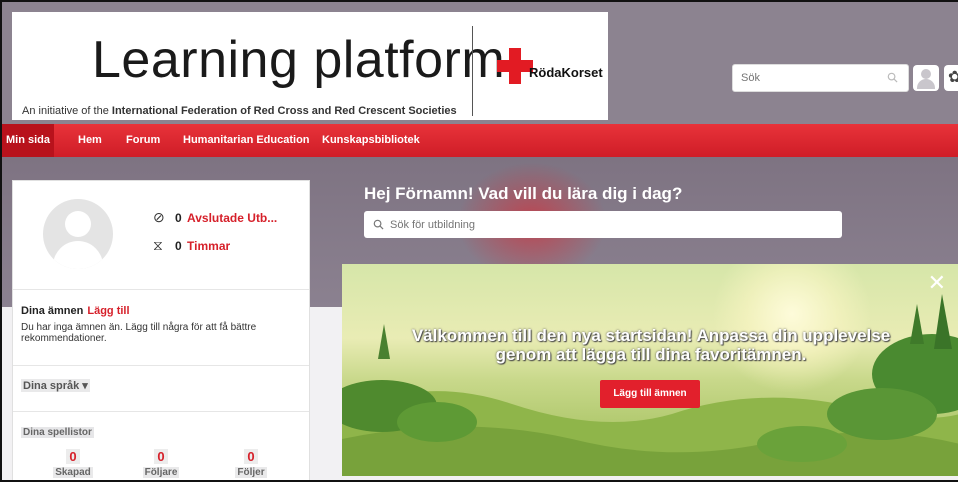  I want to click on close-icon: ✕, so click(937, 283).